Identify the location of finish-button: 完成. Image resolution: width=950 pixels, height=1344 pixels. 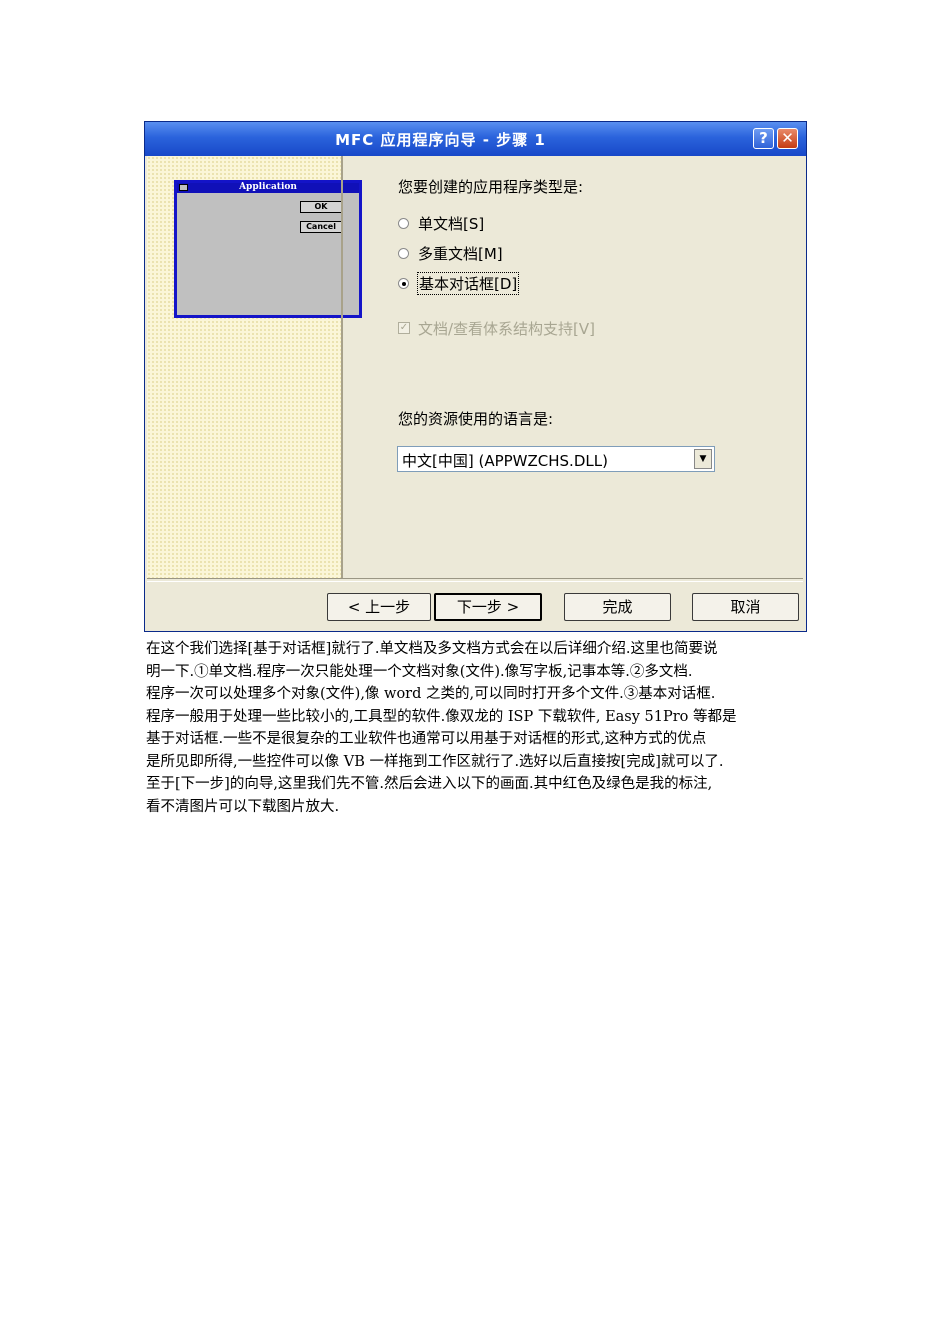
(617, 607).